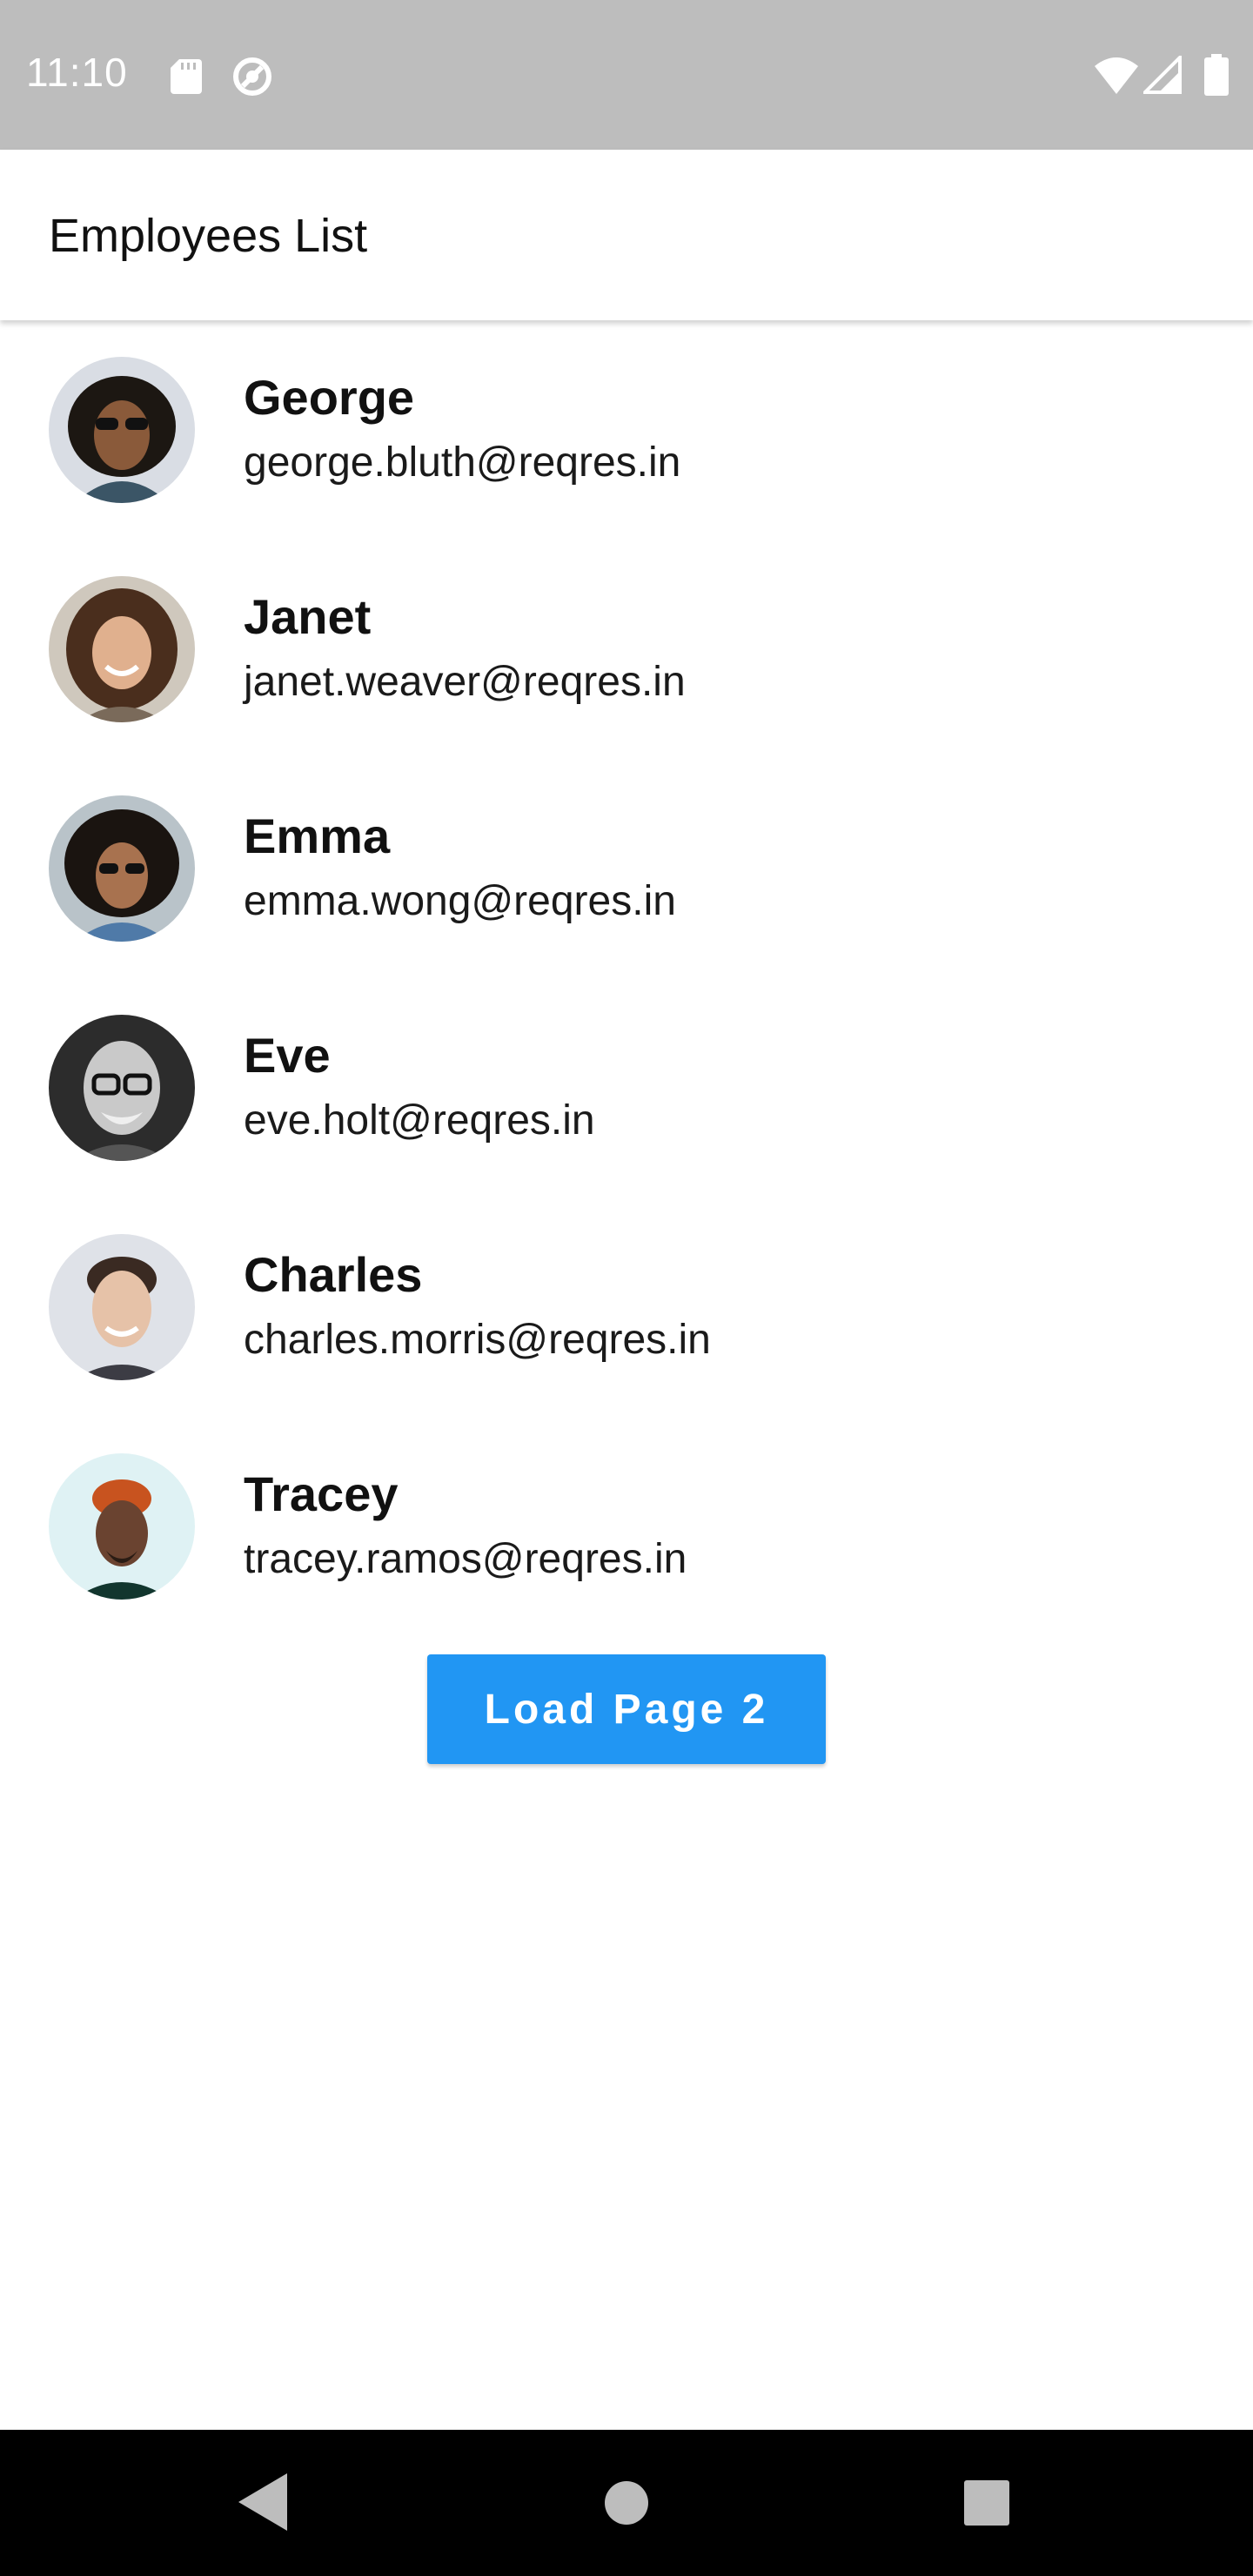  What do you see at coordinates (317, 835) in the screenshot?
I see `employee-name: Emma` at bounding box center [317, 835].